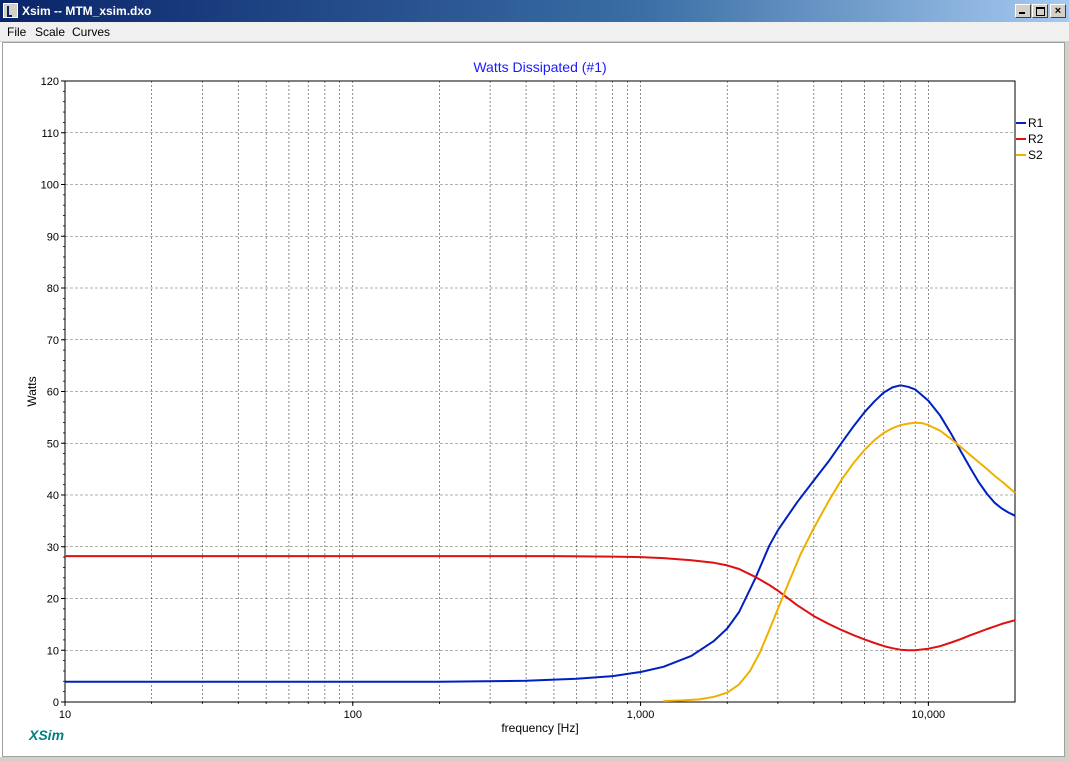 This screenshot has width=1069, height=761. Describe the element at coordinates (91, 32) in the screenshot. I see `menu-curves: Curves` at that location.